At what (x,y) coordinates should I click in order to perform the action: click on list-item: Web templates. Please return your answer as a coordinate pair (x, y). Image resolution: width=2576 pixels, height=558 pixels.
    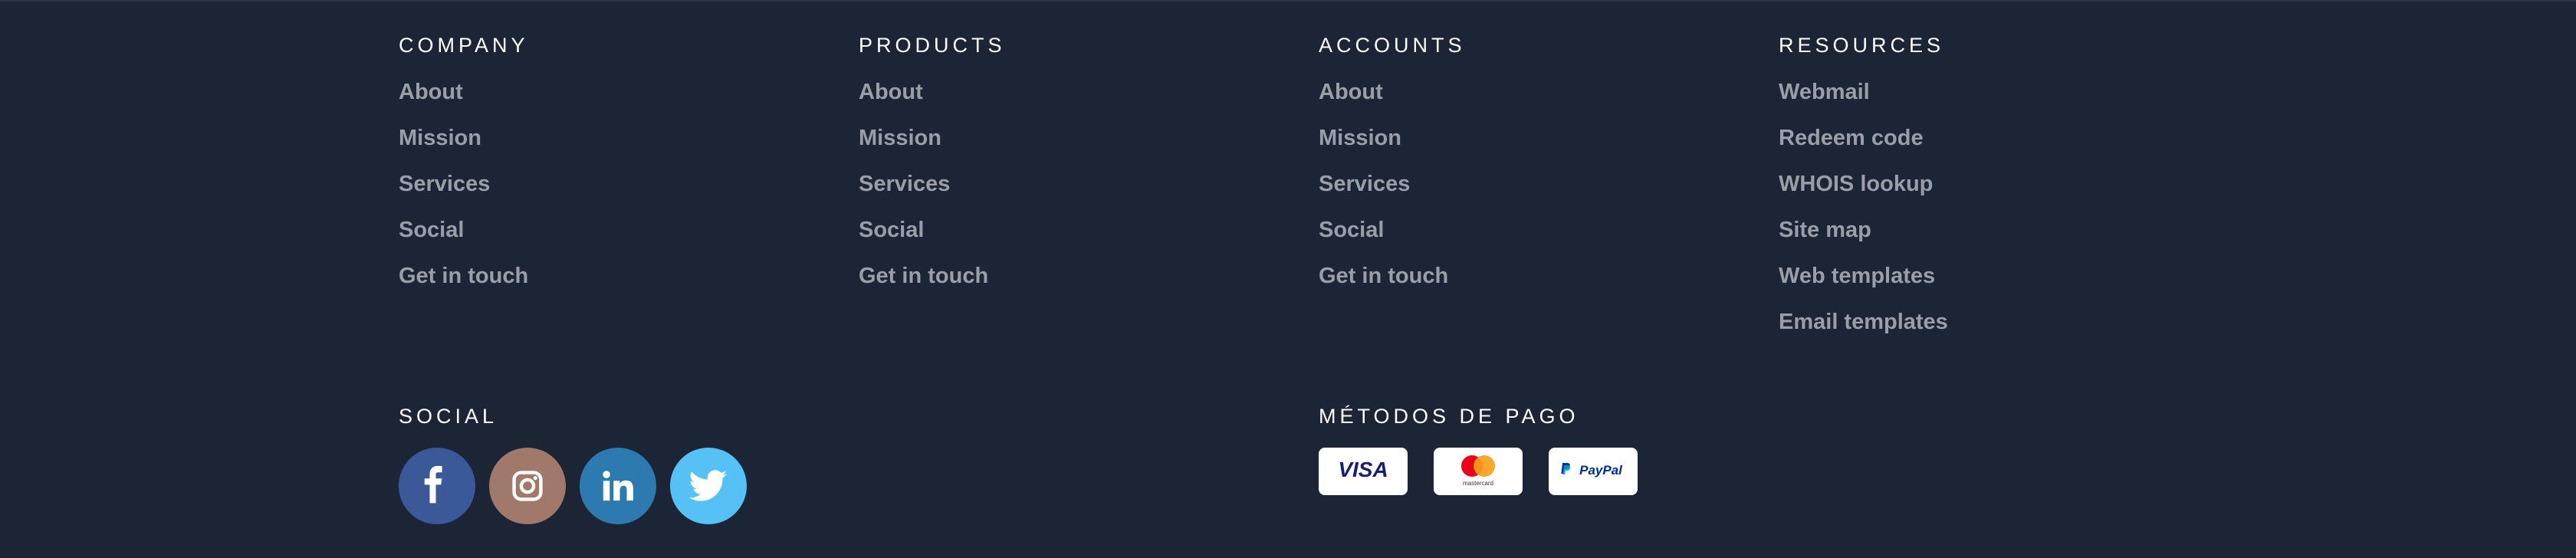
    Looking at the image, I should click on (1864, 284).